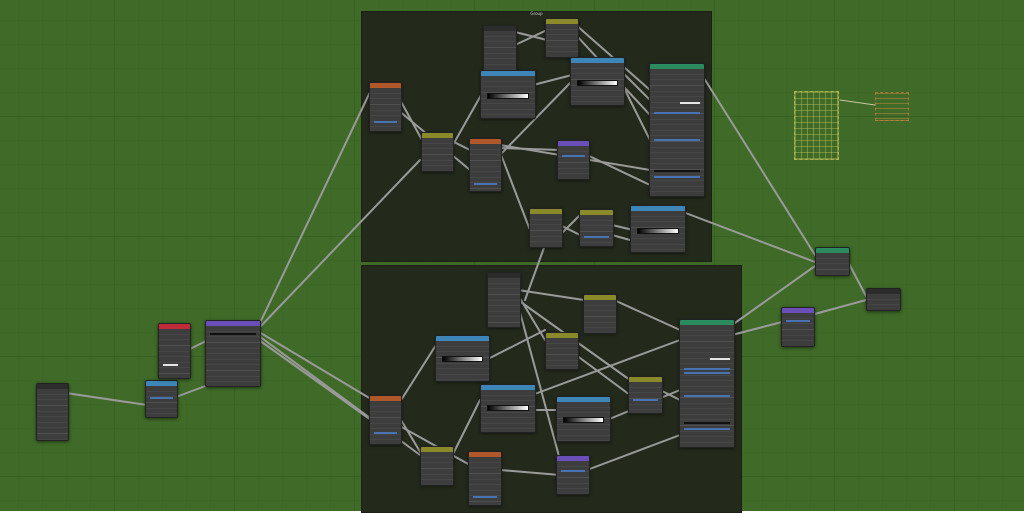 The width and height of the screenshot is (1024, 513). I want to click on reroute-cluster, so click(816, 125).